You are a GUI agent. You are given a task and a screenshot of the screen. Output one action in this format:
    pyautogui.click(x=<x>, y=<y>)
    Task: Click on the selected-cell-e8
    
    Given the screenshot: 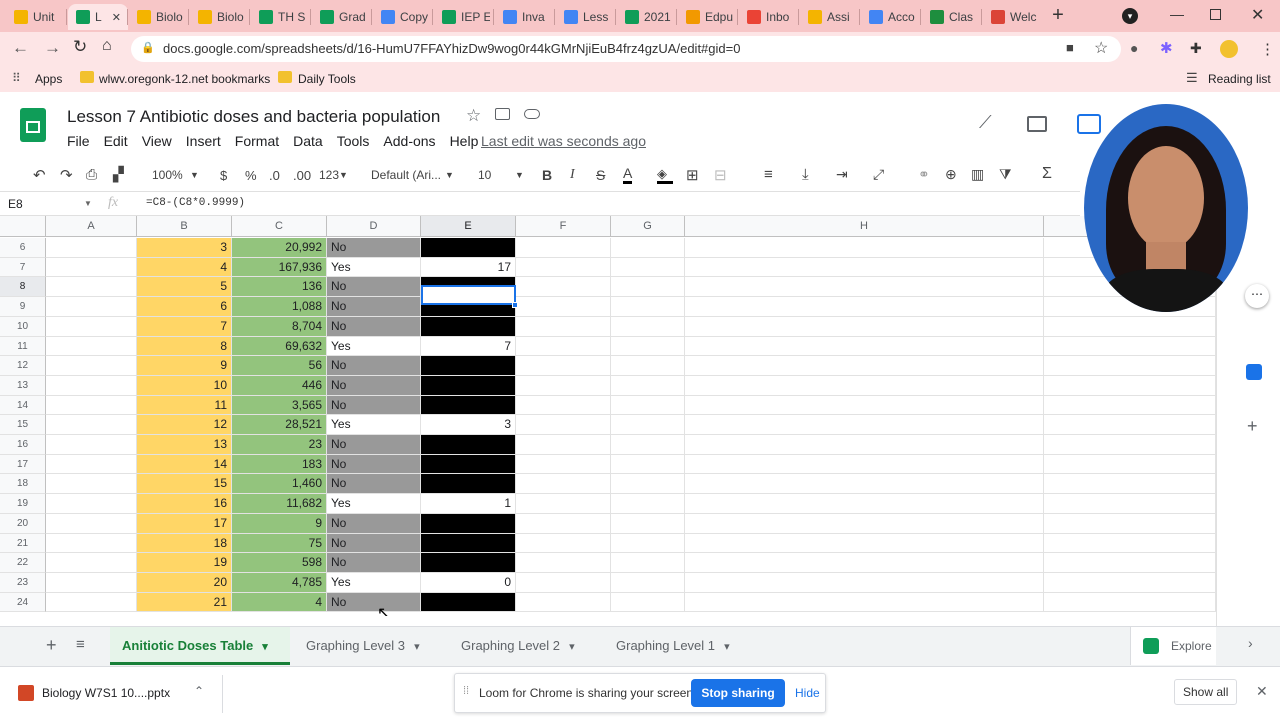 What is the action you would take?
    pyautogui.click(x=468, y=295)
    